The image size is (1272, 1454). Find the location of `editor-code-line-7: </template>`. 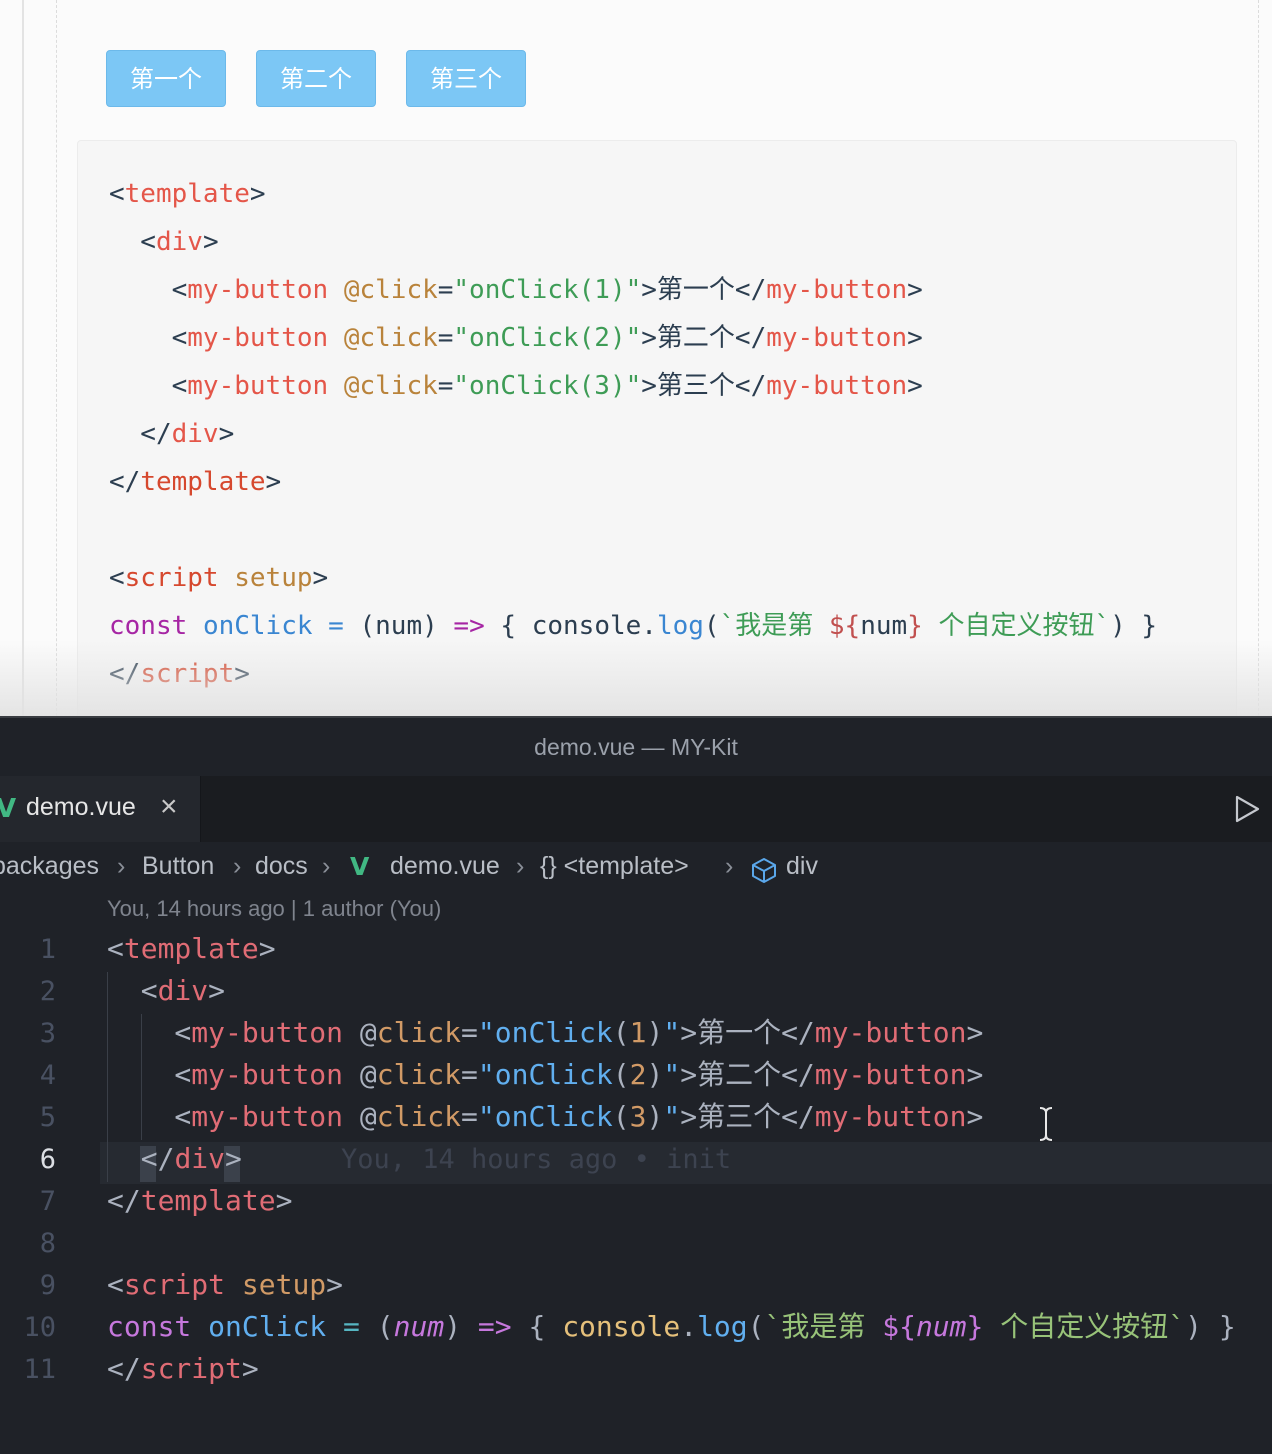

editor-code-line-7: </template> is located at coordinates (199, 1201).